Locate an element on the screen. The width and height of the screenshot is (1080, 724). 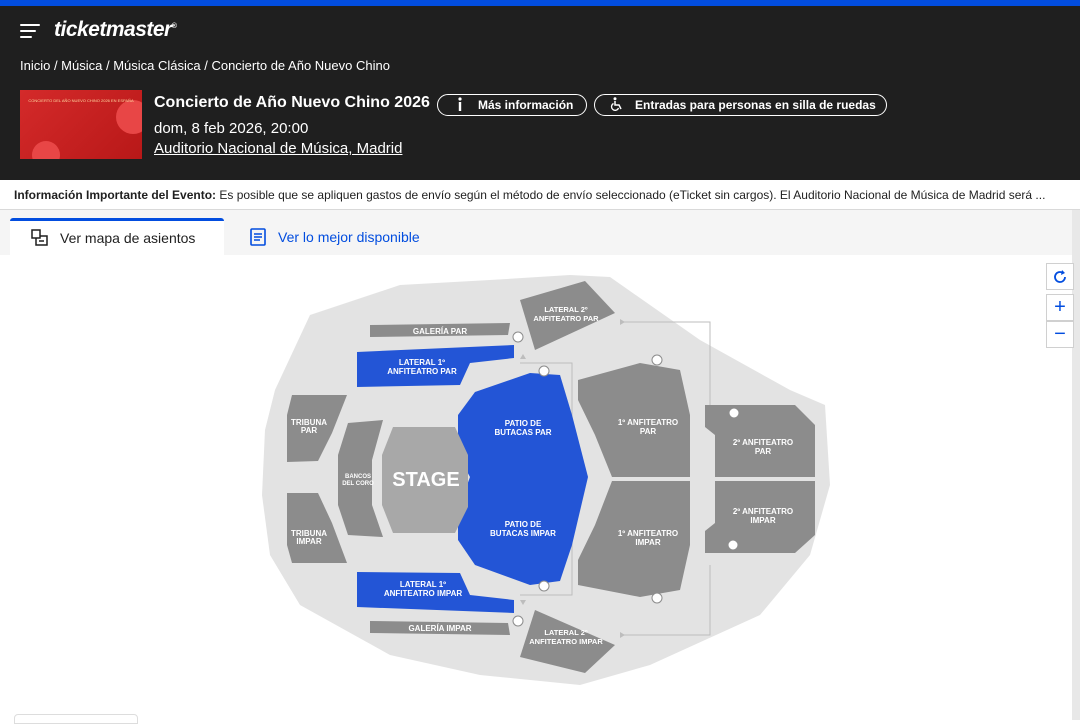
seat-map-icon is located at coordinates (39, 237).